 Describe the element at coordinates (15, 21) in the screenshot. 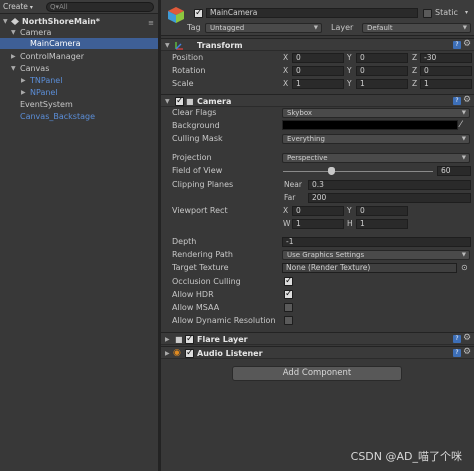

I see `unity-scene-icon` at that location.